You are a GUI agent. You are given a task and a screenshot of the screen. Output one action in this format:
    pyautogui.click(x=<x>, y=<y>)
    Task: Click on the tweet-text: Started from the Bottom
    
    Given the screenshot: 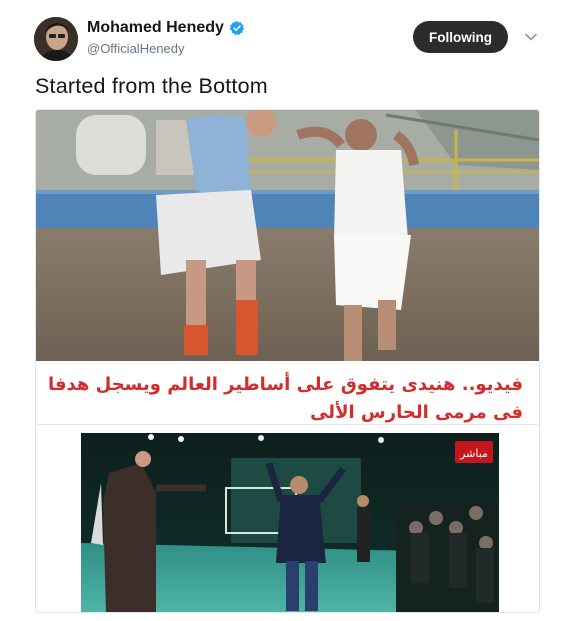 What is the action you would take?
    pyautogui.click(x=151, y=86)
    